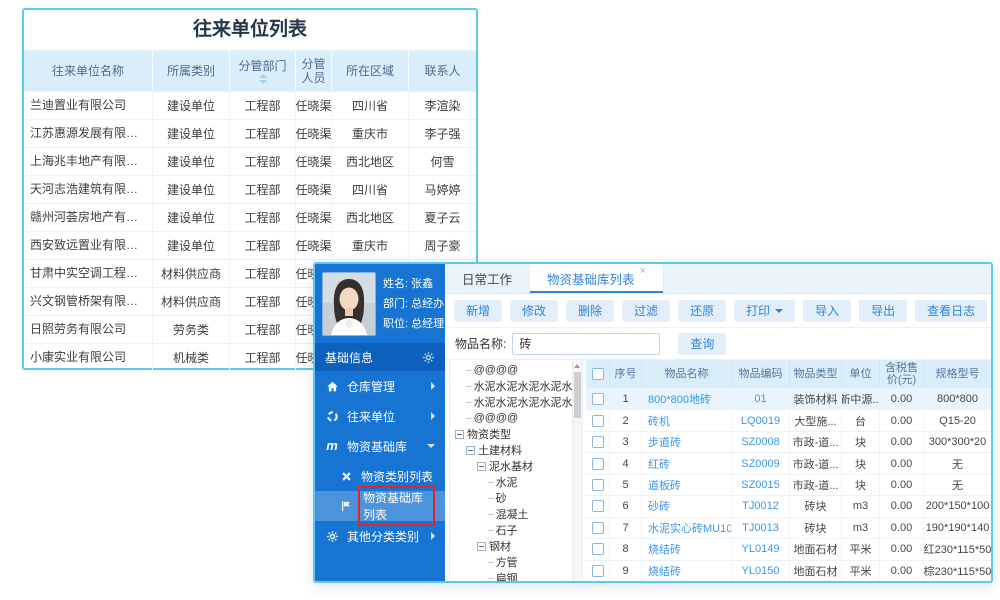 The image size is (1000, 600). Describe the element at coordinates (88, 357) in the screenshot. I see `unit-name-link: 小康实业有限公司` at that location.